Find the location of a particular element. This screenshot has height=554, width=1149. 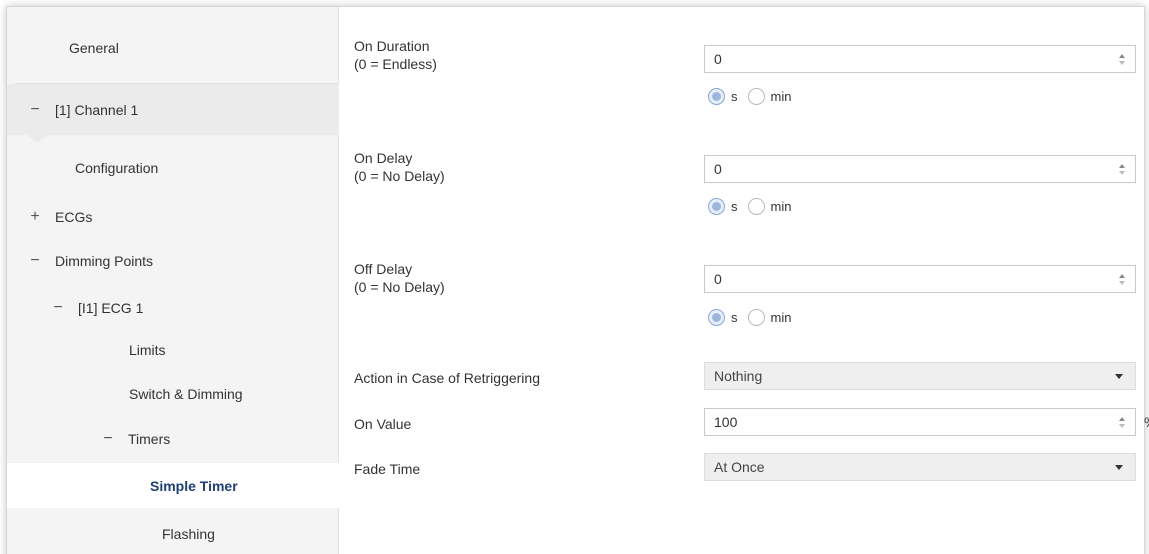

sidebar-item-simple-timer: Simple Timer is located at coordinates (175, 485).